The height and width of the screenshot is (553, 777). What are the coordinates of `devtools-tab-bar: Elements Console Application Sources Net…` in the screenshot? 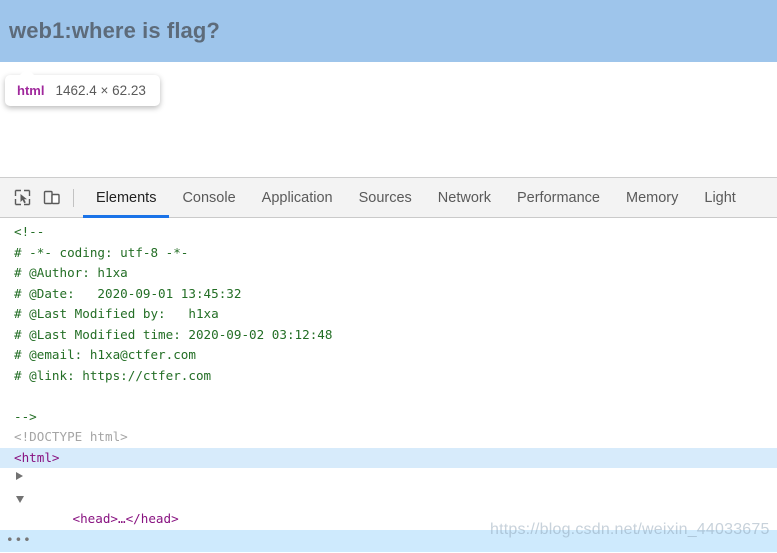 It's located at (416, 198).